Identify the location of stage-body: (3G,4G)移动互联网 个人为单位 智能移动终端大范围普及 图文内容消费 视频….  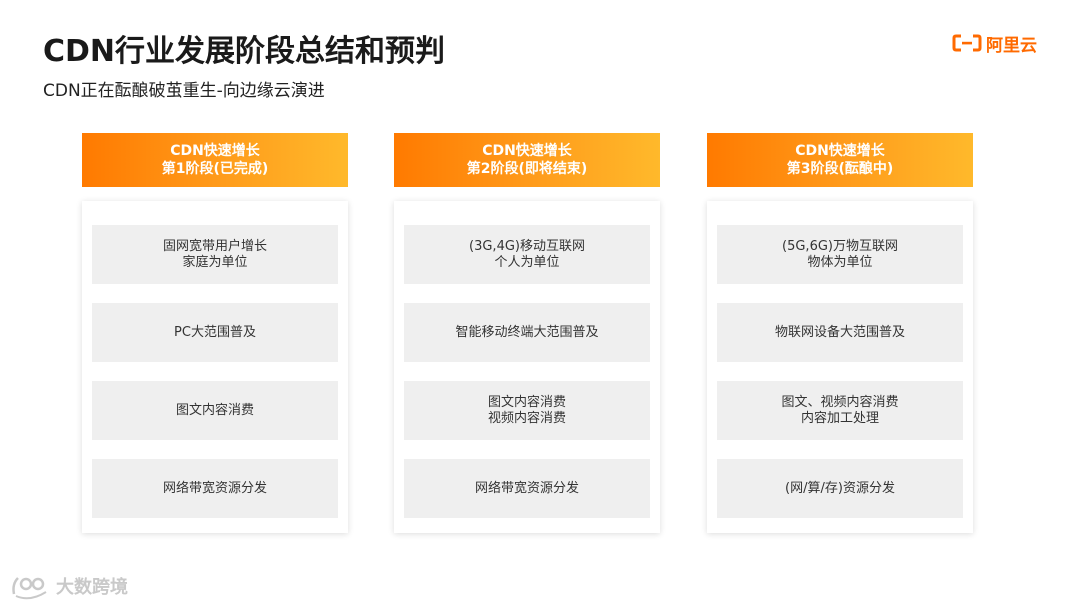
(527, 367).